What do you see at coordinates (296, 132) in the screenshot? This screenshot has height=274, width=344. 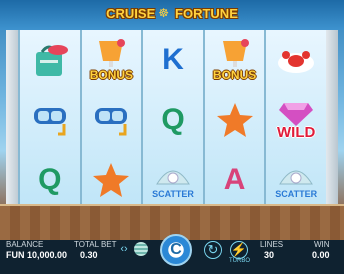 I see `wild-label: WILD` at bounding box center [296, 132].